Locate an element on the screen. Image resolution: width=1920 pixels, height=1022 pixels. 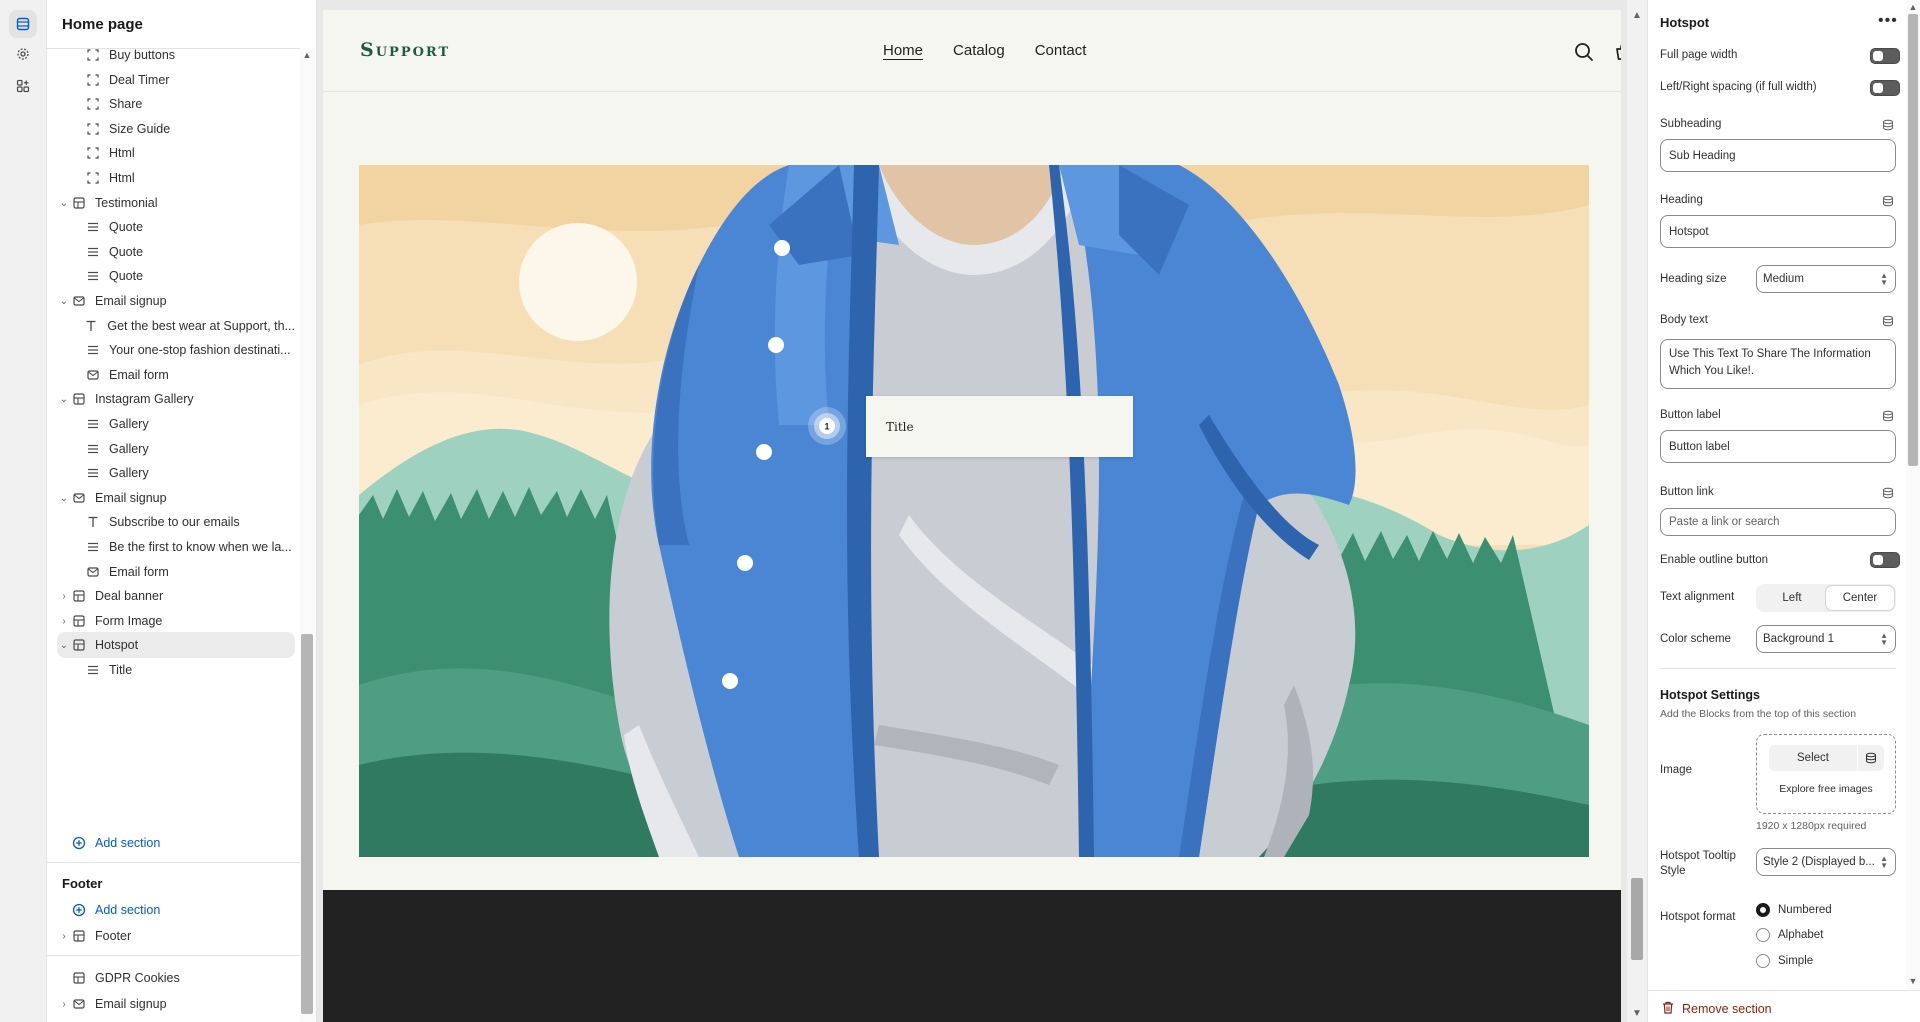
panel-title: Hotspot is located at coordinates (1685, 22).